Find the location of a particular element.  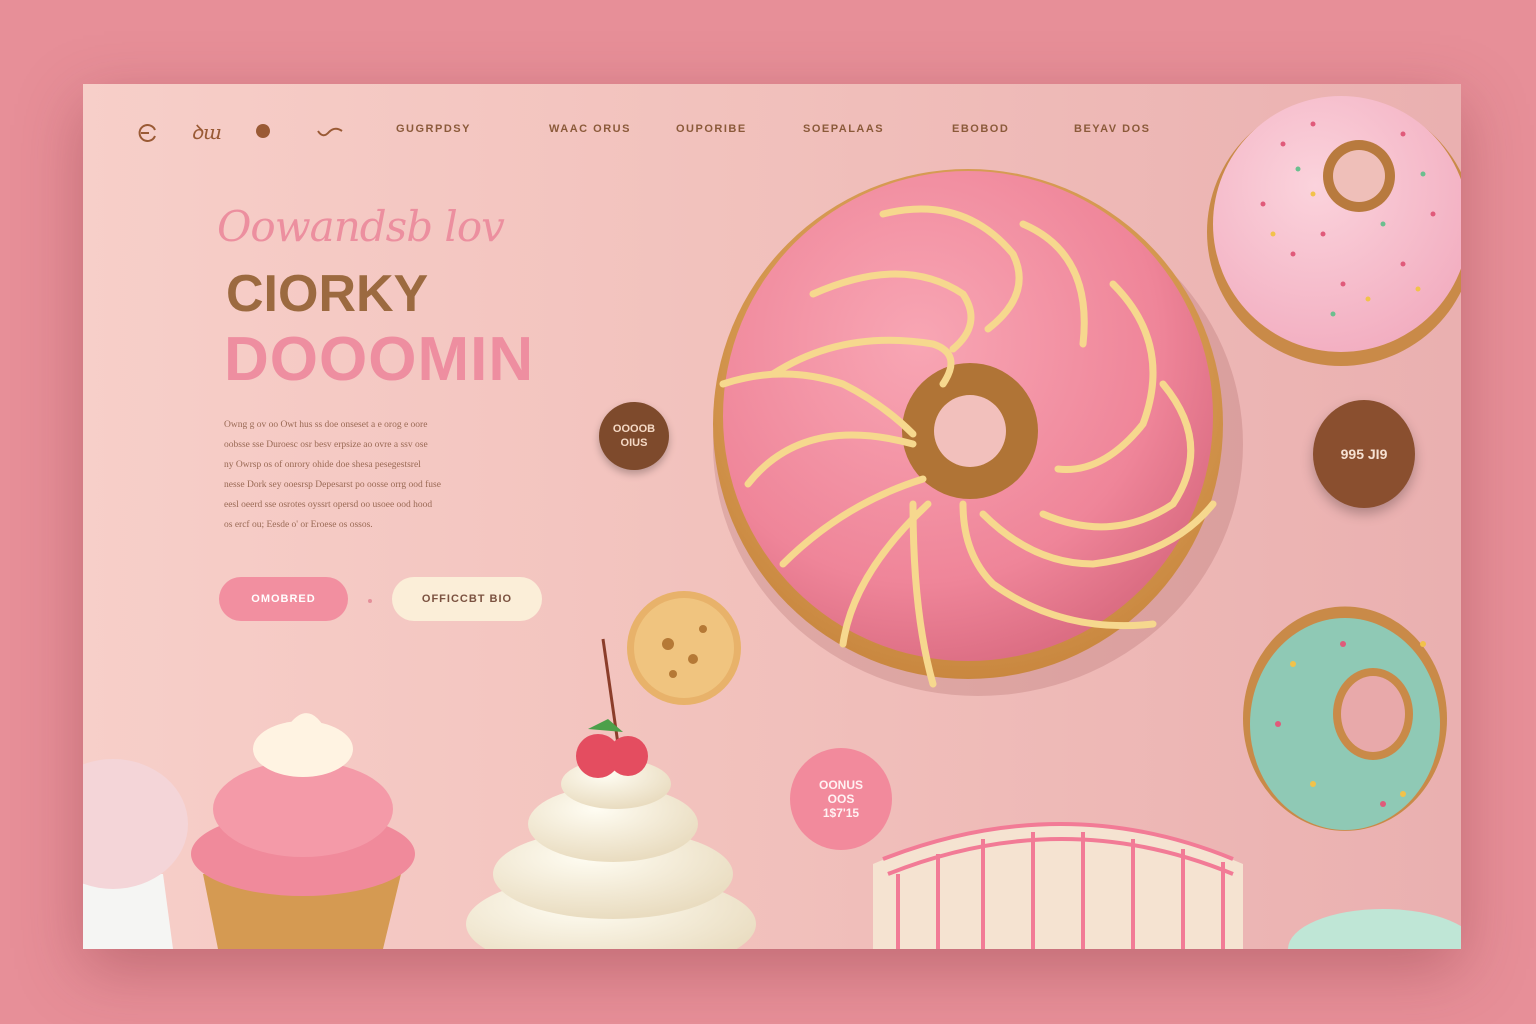

cookie is located at coordinates (684, 648).